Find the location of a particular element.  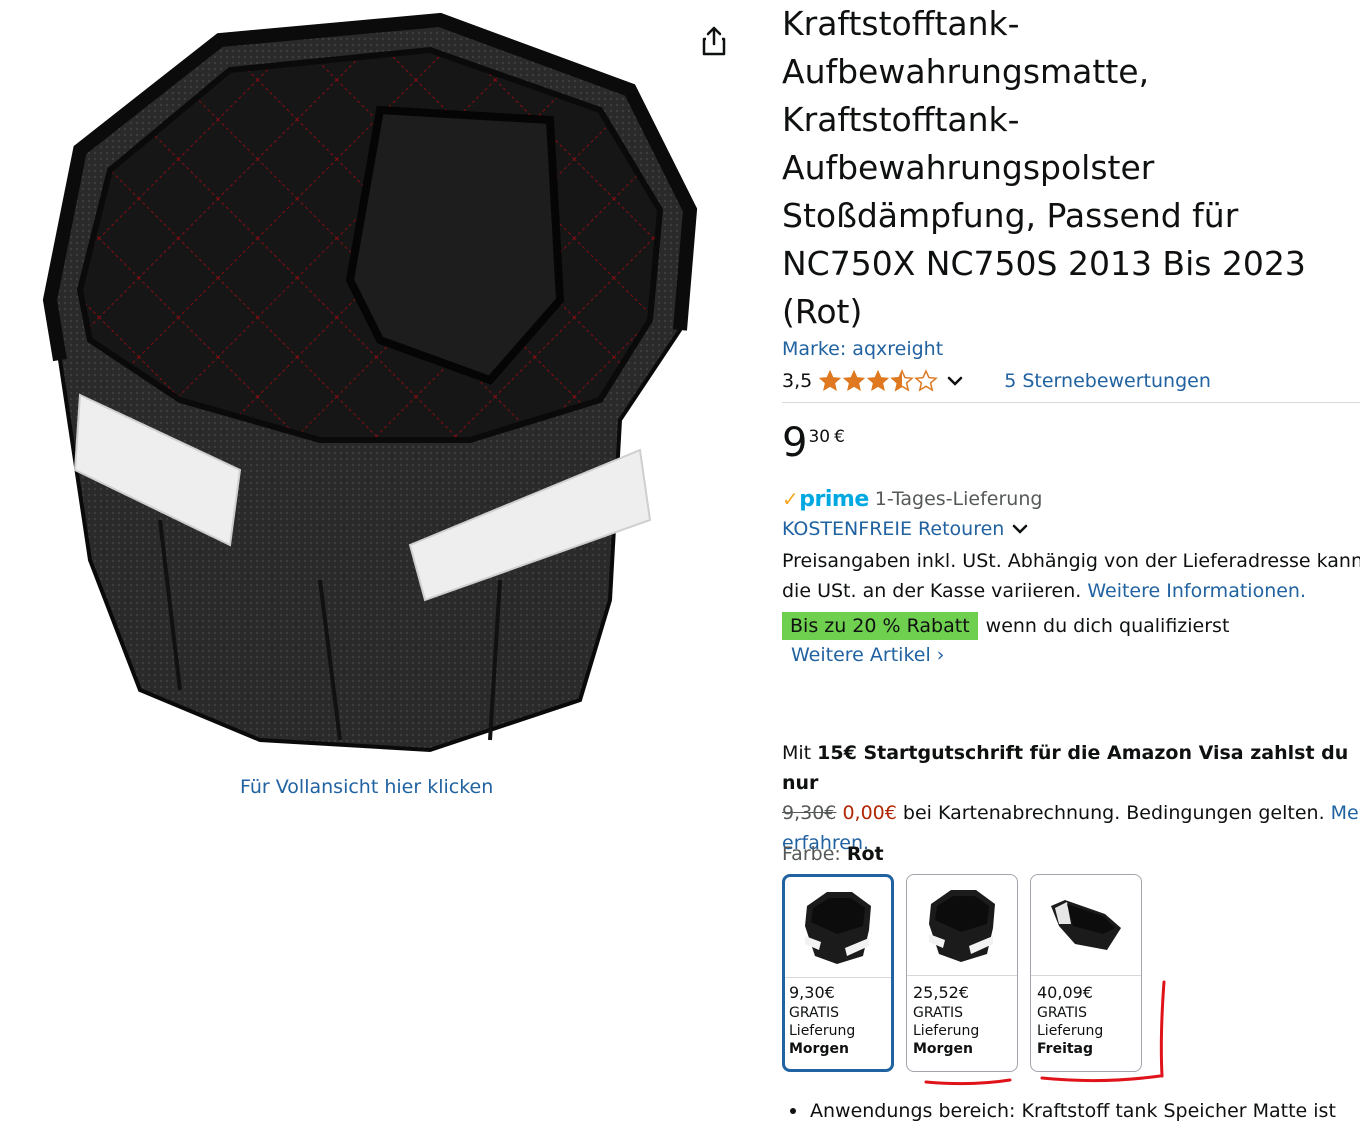

price: 9 30 € is located at coordinates (813, 443).